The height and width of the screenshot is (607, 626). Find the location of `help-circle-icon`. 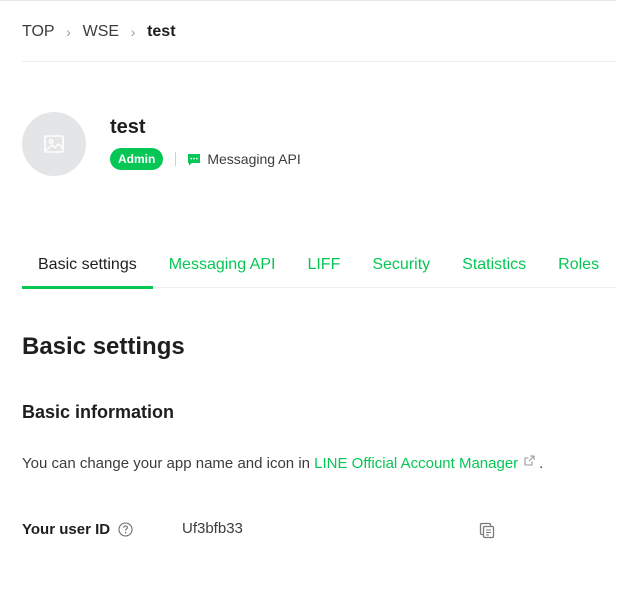

help-circle-icon is located at coordinates (125, 529).